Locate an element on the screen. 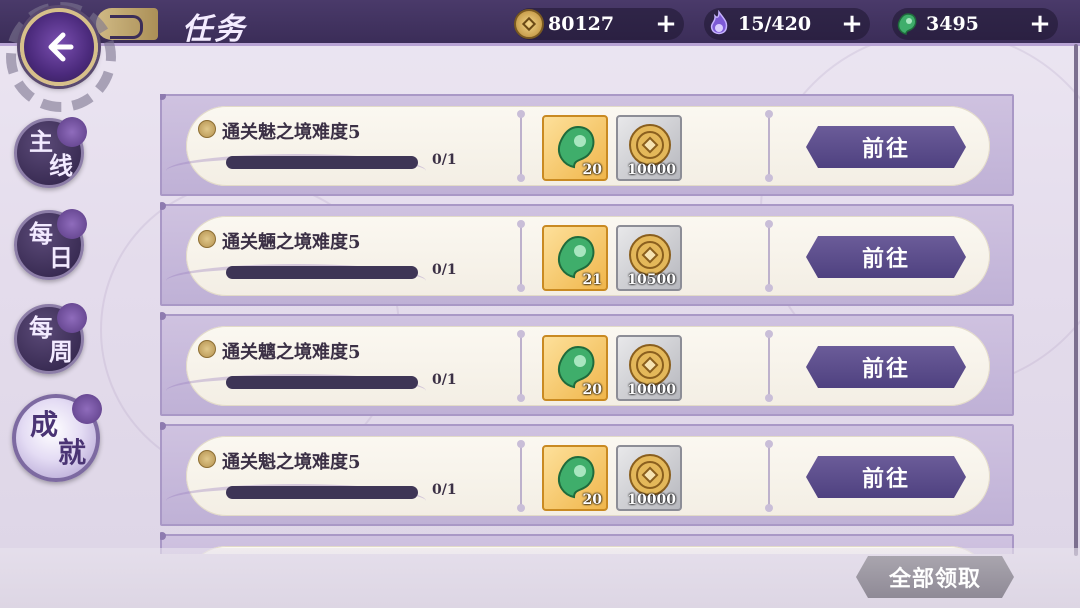 The image size is (1080, 608). add-jade-button: + is located at coordinates (1040, 24).